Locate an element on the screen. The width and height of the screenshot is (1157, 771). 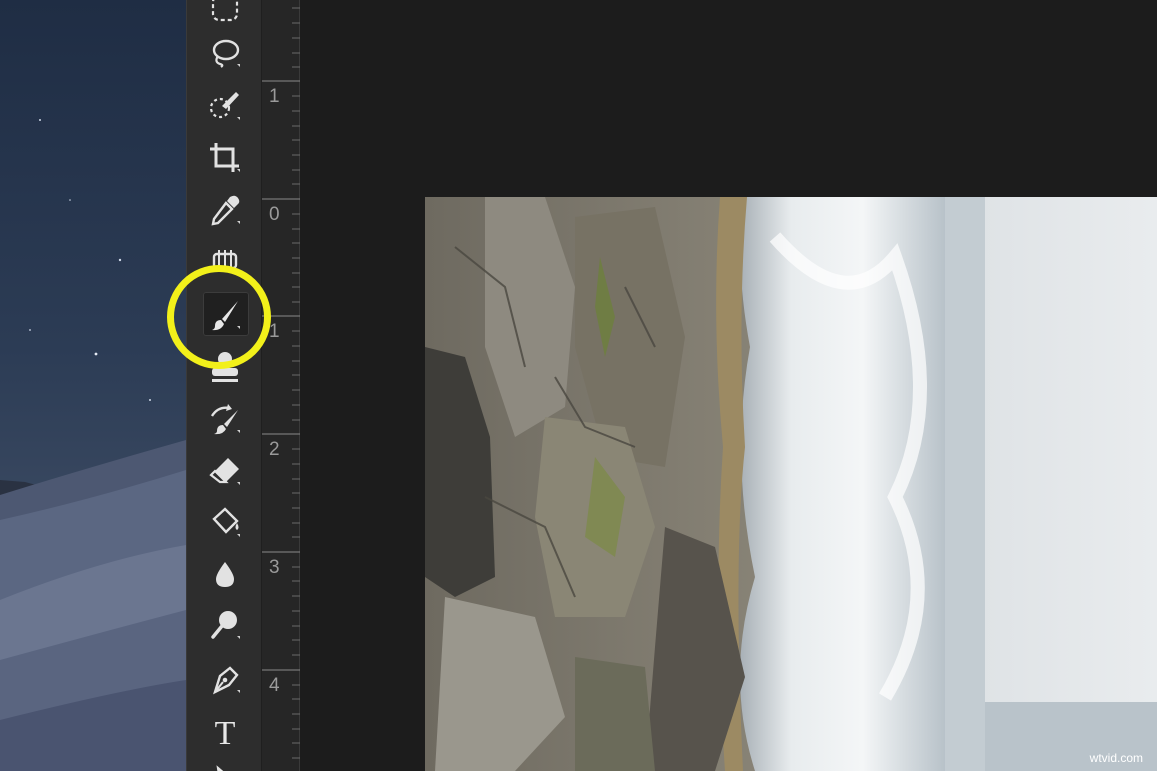
vertical-ruler: 1 0 1 2 3 4 is located at coordinates (281, 385).